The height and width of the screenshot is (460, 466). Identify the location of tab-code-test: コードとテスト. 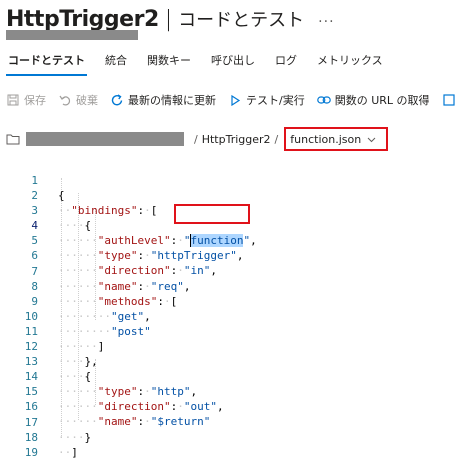
(46, 65).